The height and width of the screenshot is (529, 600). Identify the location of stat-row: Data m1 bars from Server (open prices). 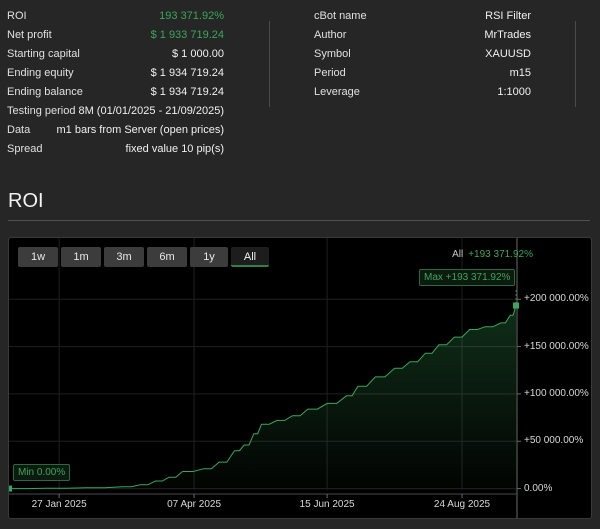
(115, 130).